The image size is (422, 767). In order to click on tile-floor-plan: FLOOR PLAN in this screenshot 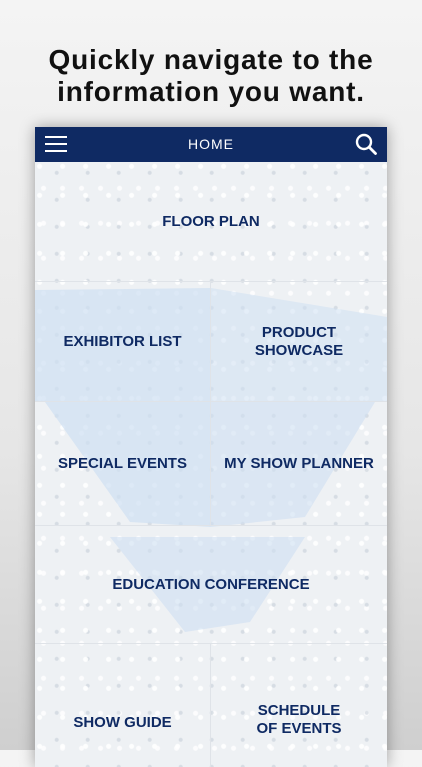, I will do `click(211, 222)`.